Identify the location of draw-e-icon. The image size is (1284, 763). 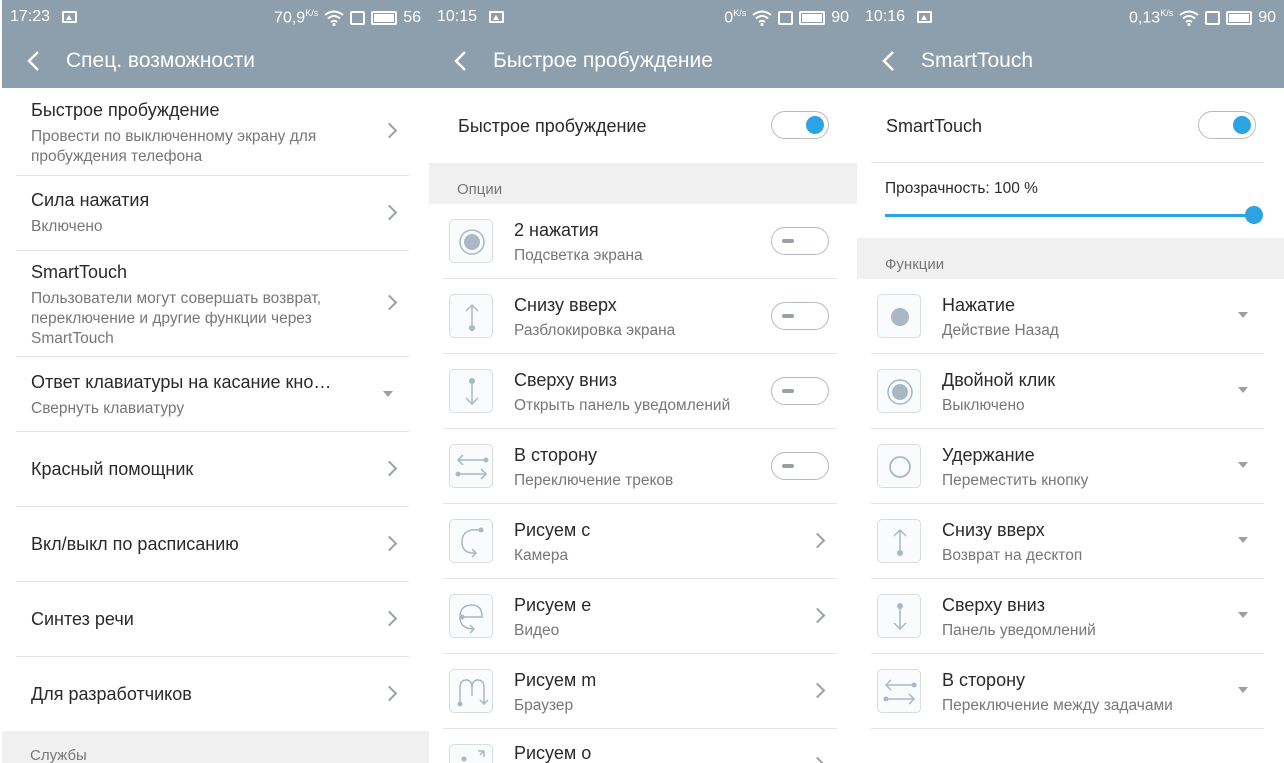
(471, 616).